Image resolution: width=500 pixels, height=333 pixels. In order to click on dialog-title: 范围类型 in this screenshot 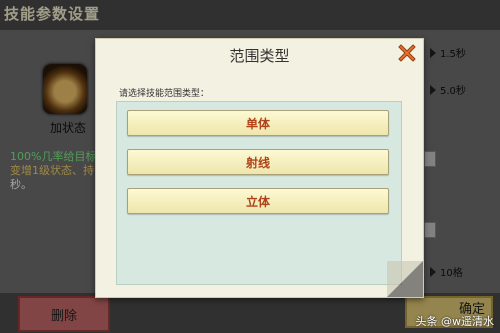, I will do `click(259, 56)`.